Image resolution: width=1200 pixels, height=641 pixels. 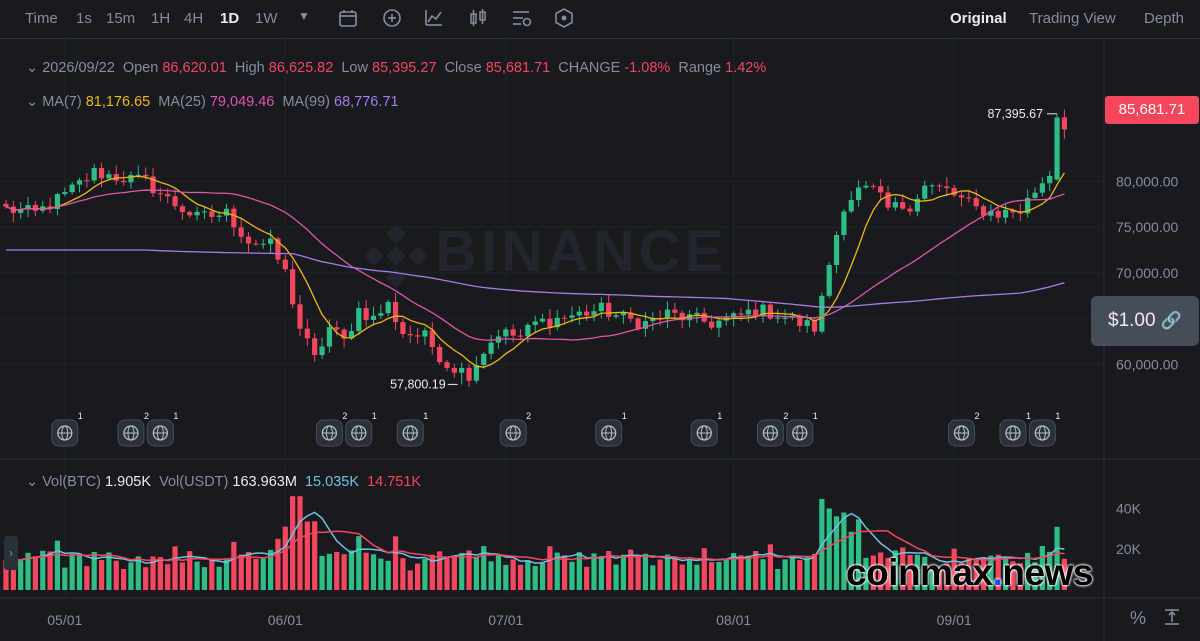 What do you see at coordinates (1172, 619) in the screenshot?
I see `auto-scale-icon` at bounding box center [1172, 619].